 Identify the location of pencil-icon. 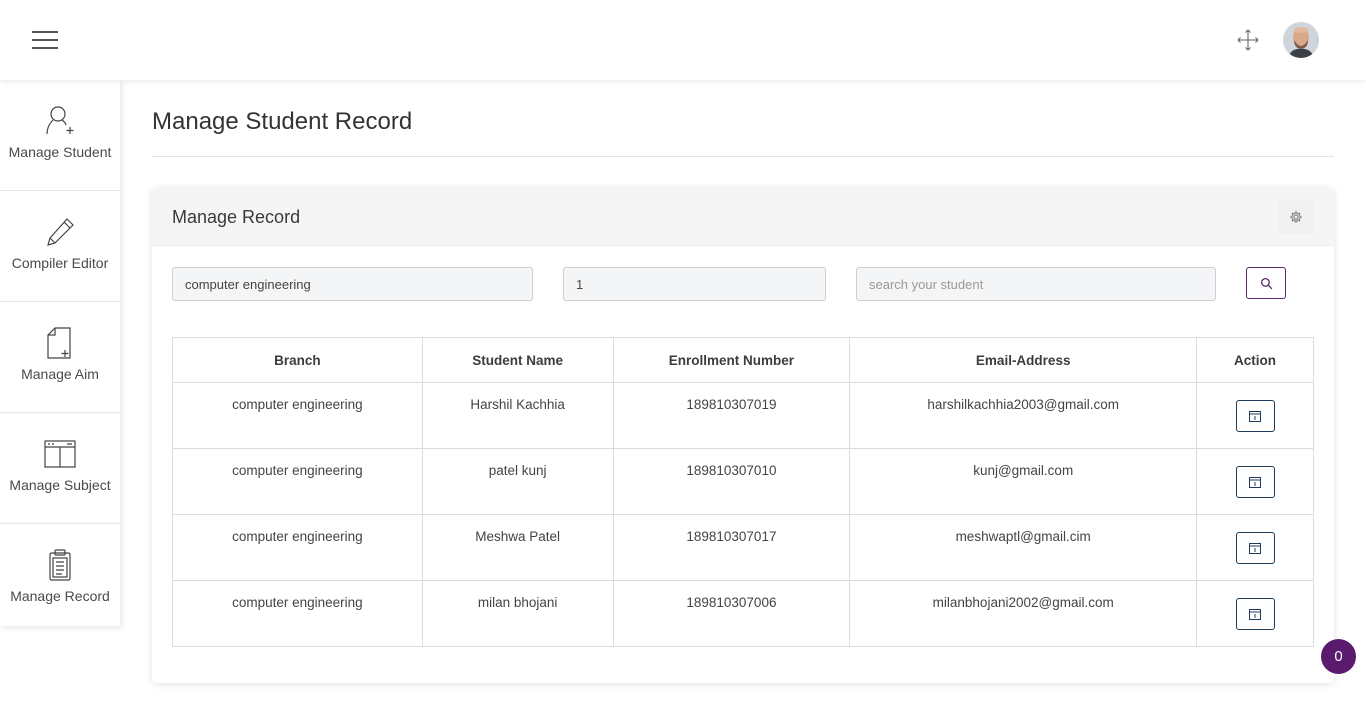
(60, 232).